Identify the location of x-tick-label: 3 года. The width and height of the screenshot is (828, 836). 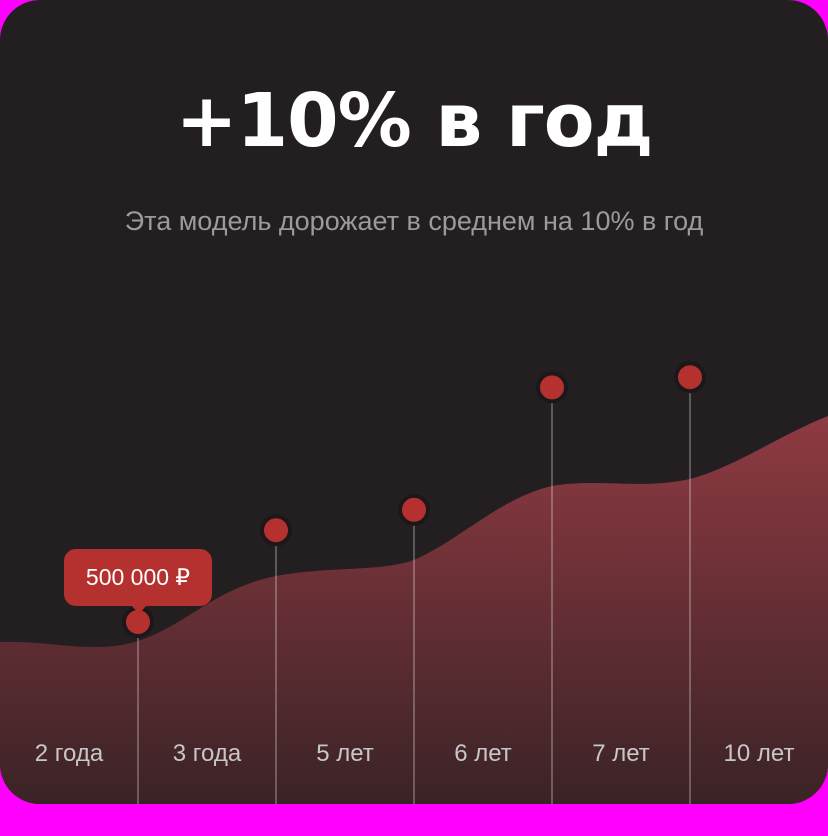
(207, 753).